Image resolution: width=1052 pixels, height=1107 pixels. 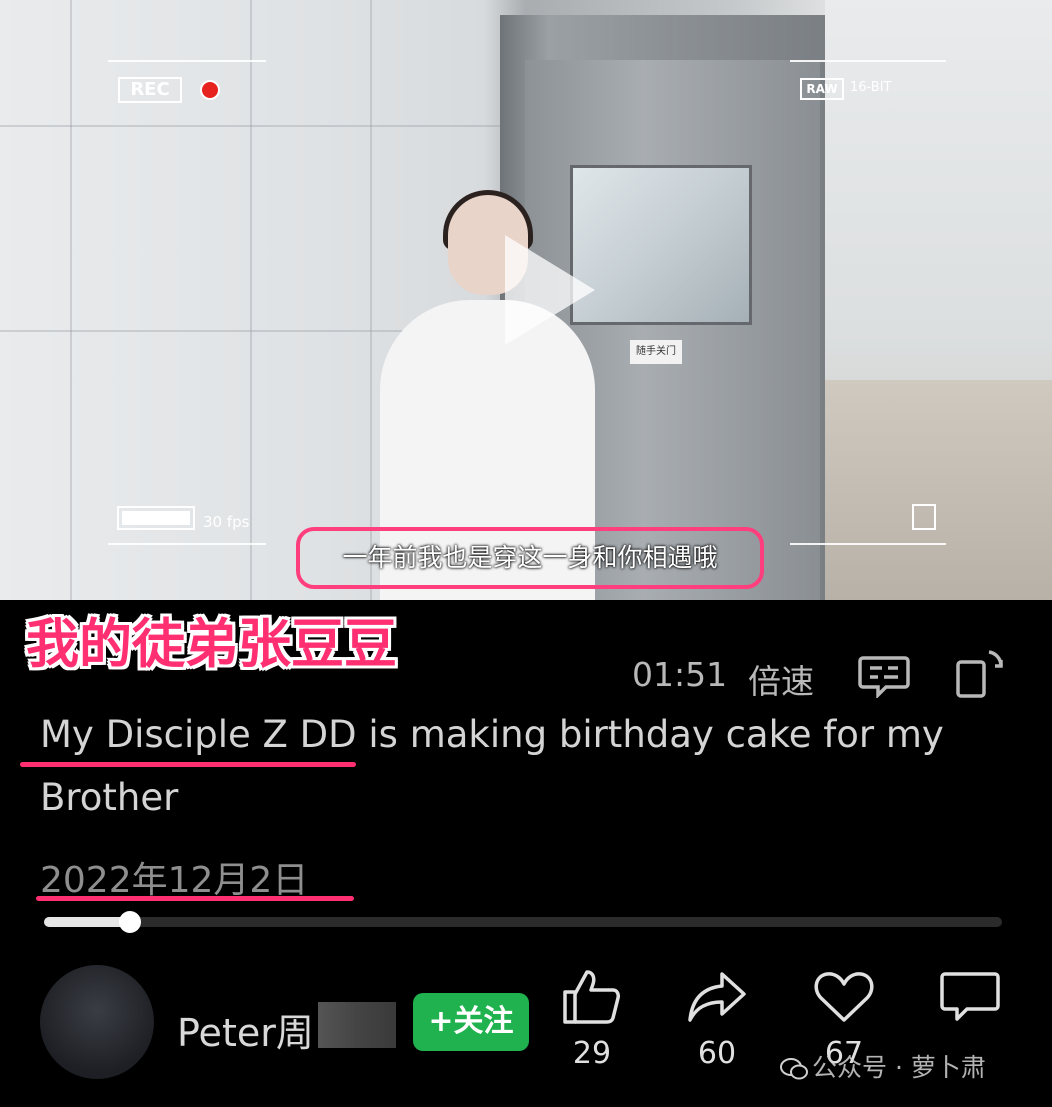 What do you see at coordinates (591, 997) in the screenshot?
I see `thumbs-up-icon` at bounding box center [591, 997].